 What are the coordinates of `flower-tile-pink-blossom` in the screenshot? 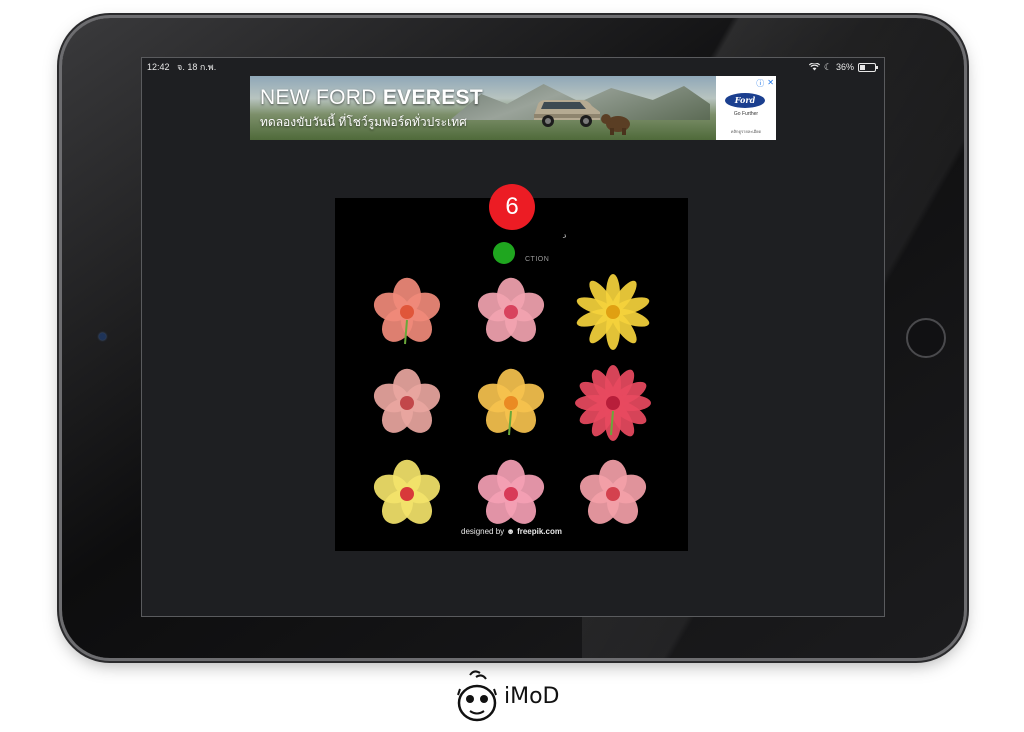 It's located at (511, 312).